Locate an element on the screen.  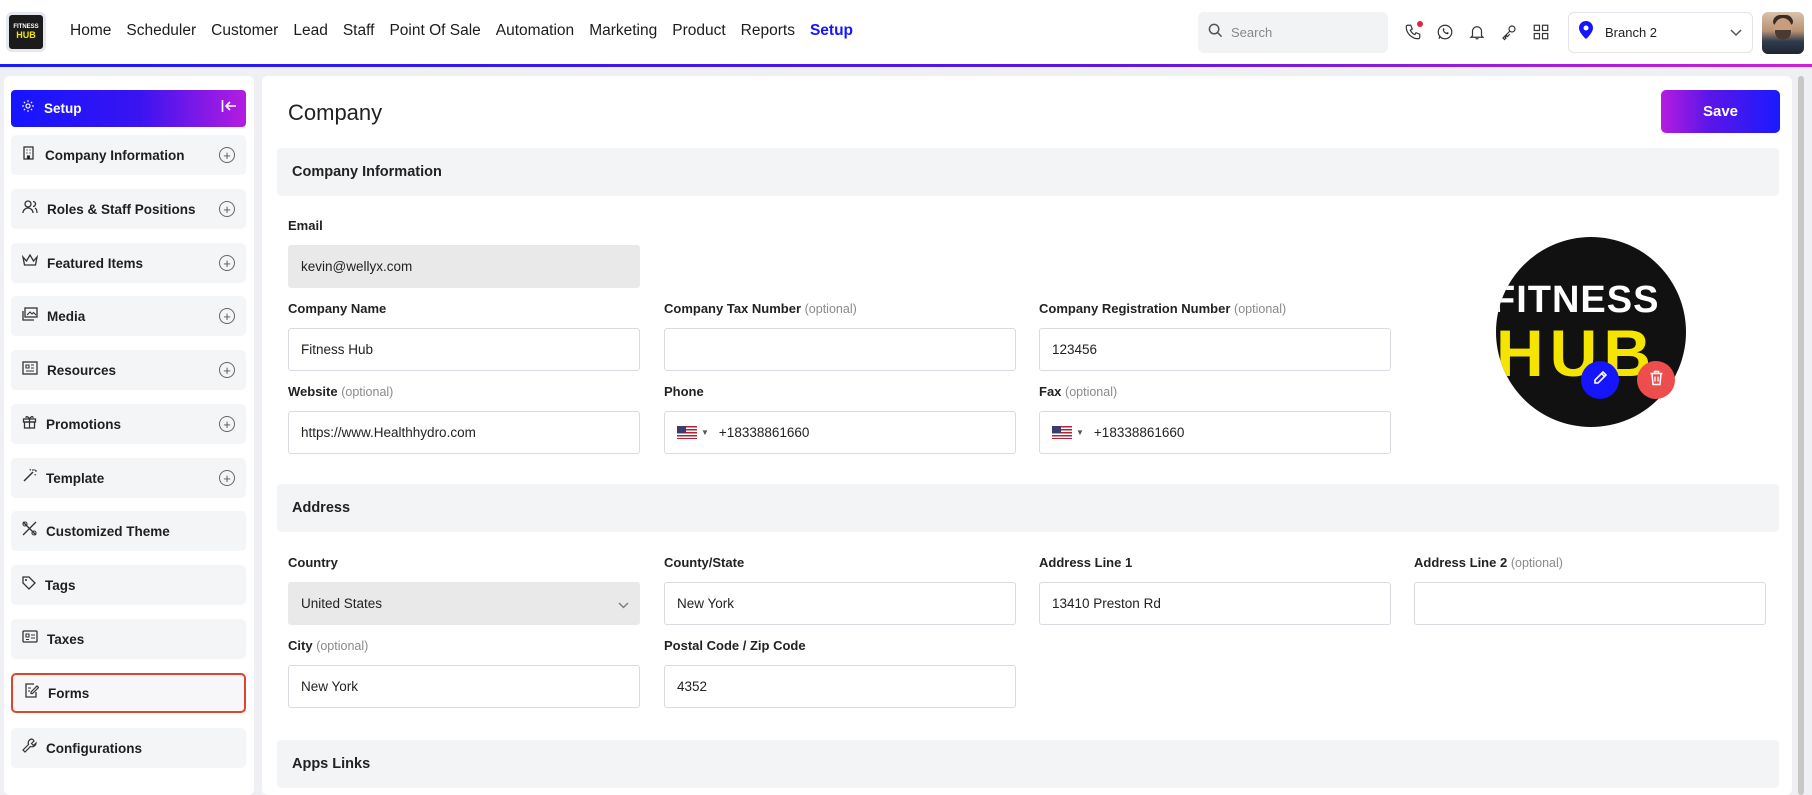
sidebar-item-label: Promotions is located at coordinates (84, 424).